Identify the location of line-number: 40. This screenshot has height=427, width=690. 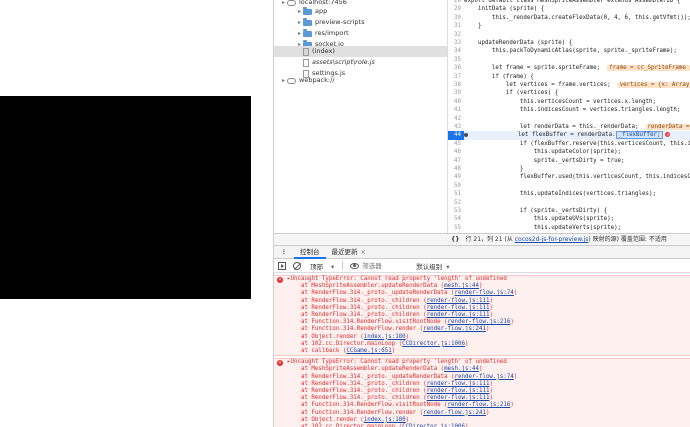
(456, 102).